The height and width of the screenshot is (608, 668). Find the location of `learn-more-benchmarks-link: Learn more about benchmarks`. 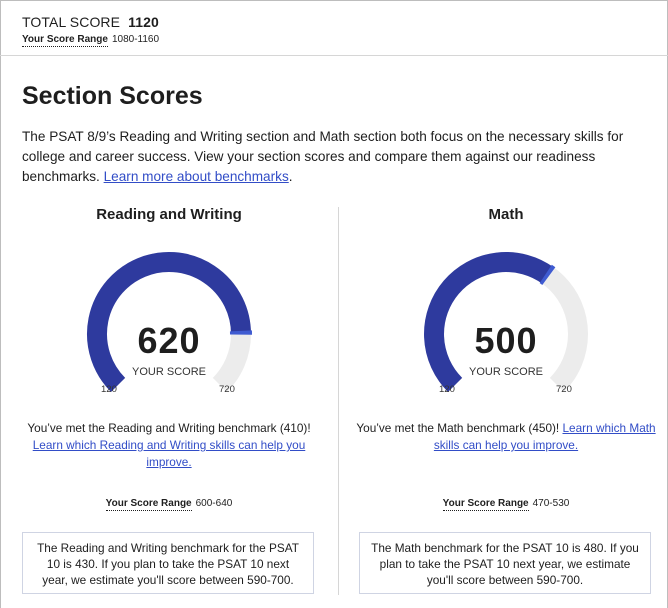

learn-more-benchmarks-link: Learn more about benchmarks is located at coordinates (196, 176).